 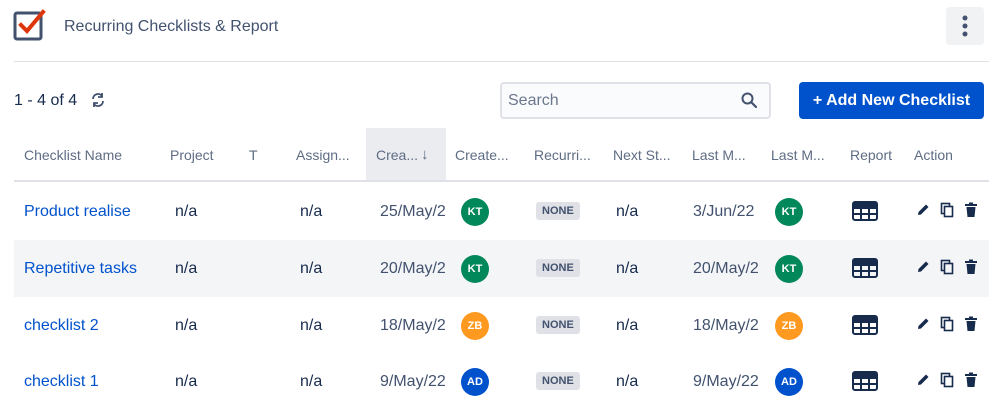 What do you see at coordinates (192, 154) in the screenshot?
I see `column-header-project: Project` at bounding box center [192, 154].